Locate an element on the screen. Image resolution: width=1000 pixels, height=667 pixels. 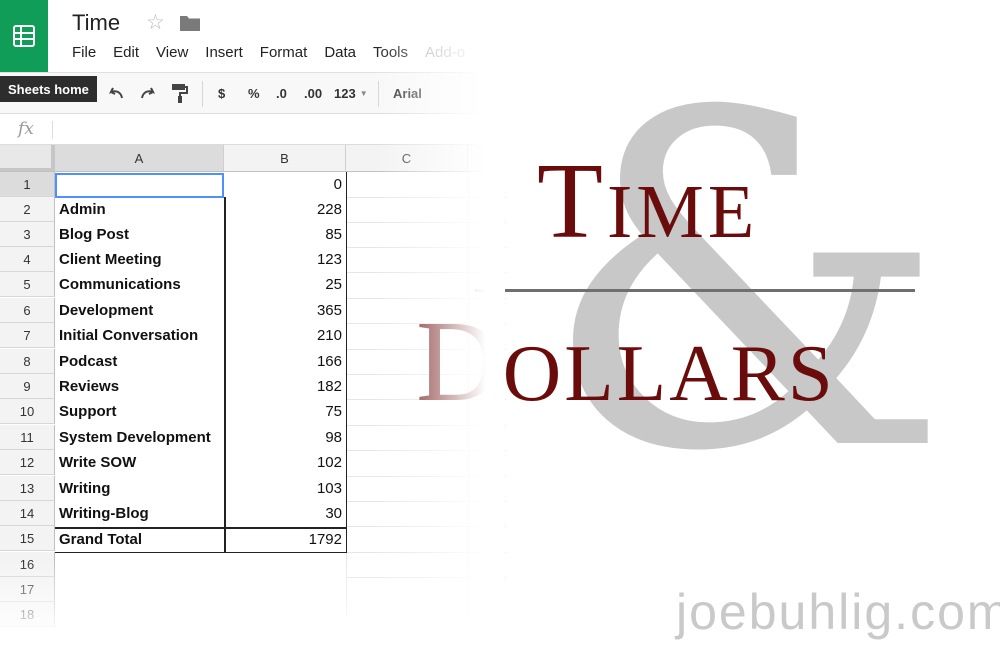
percent-format-button: % is located at coordinates (254, 93).